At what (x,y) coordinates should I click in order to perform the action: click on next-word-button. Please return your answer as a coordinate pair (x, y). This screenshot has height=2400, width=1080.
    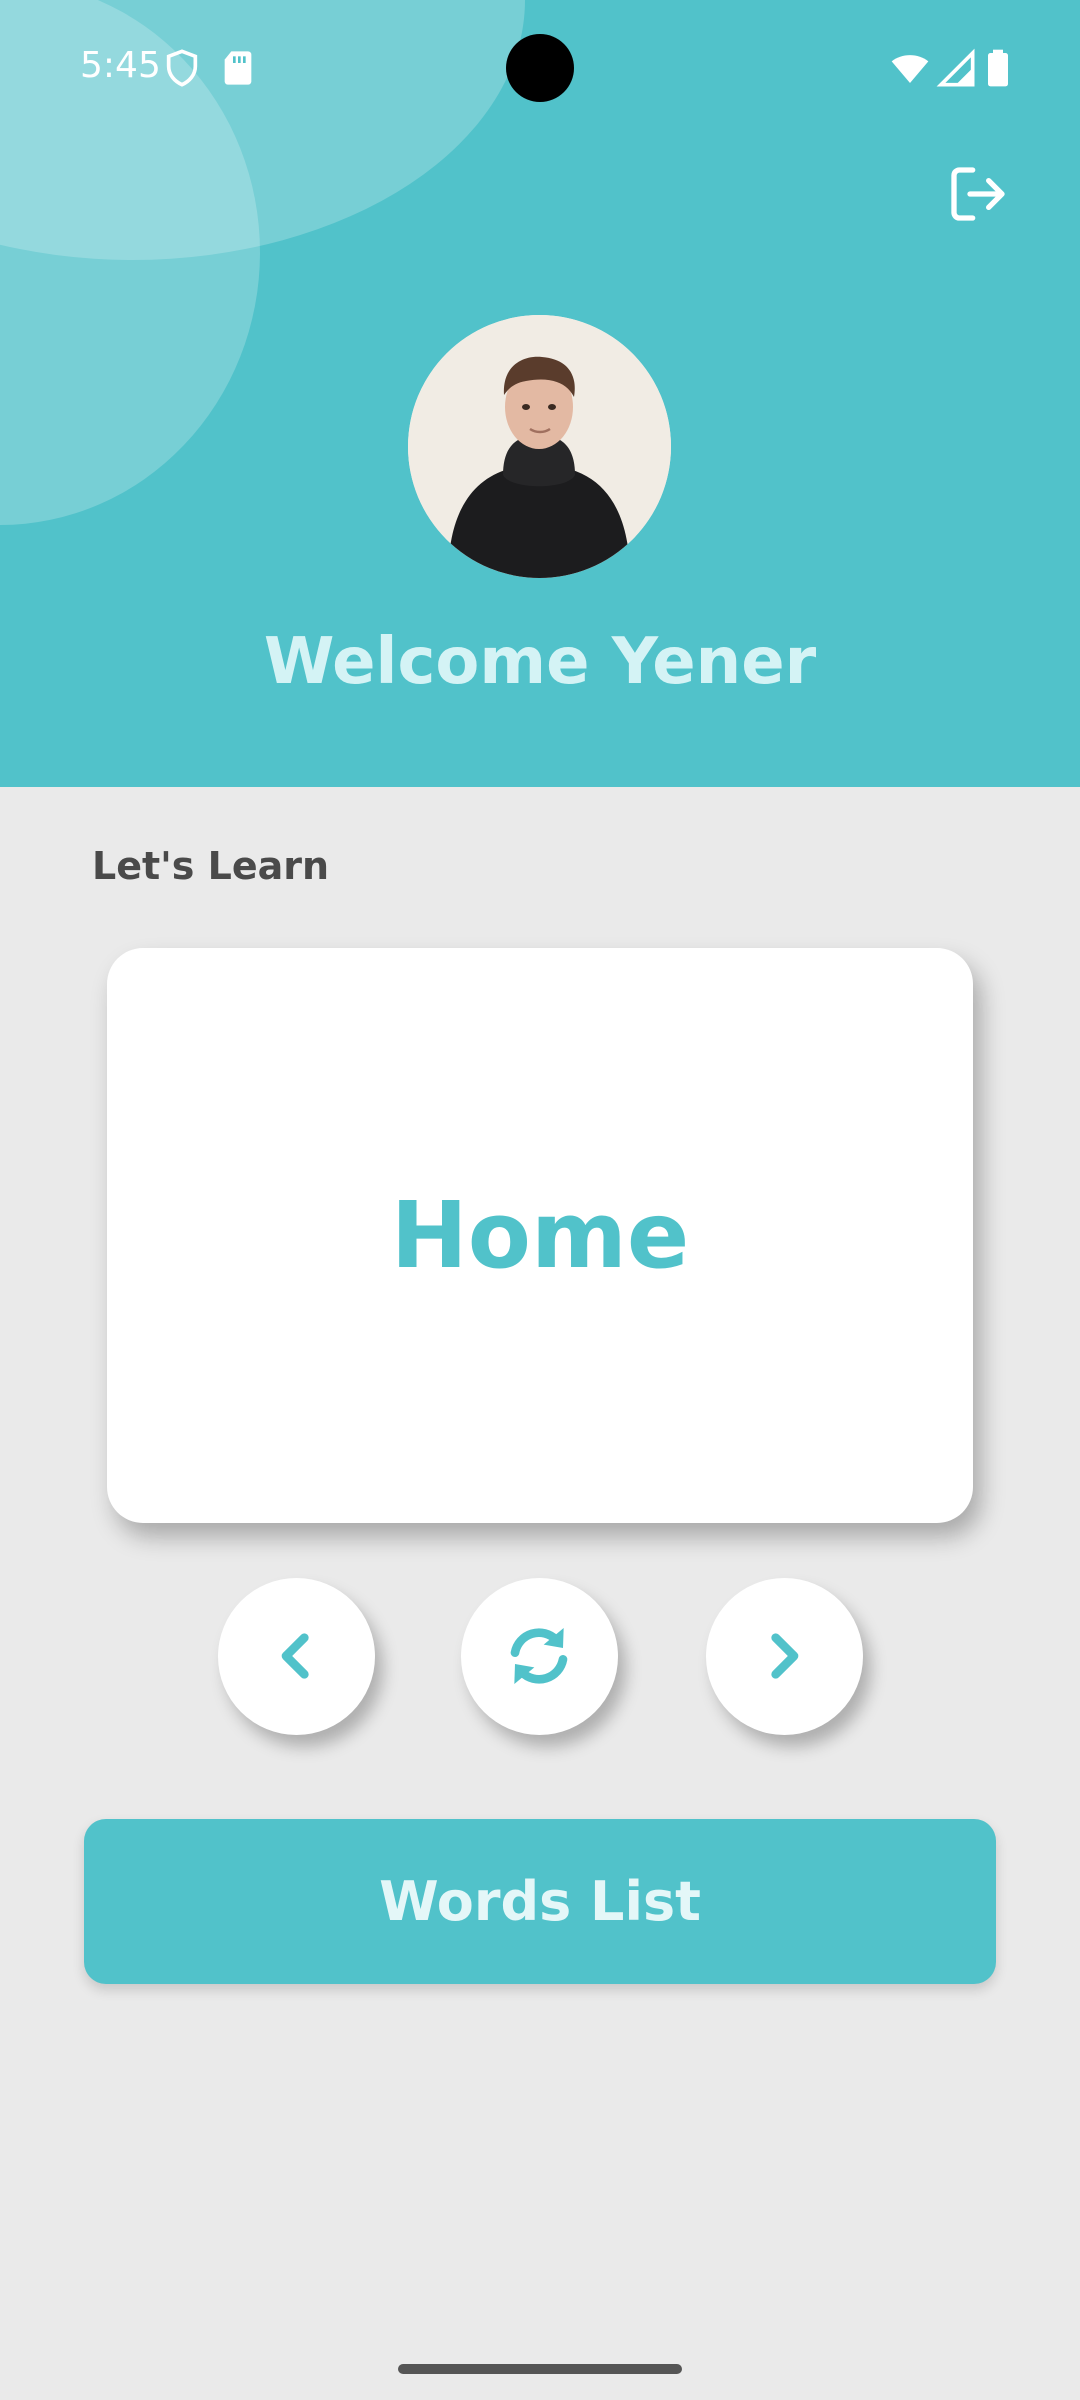
    Looking at the image, I should click on (784, 1656).